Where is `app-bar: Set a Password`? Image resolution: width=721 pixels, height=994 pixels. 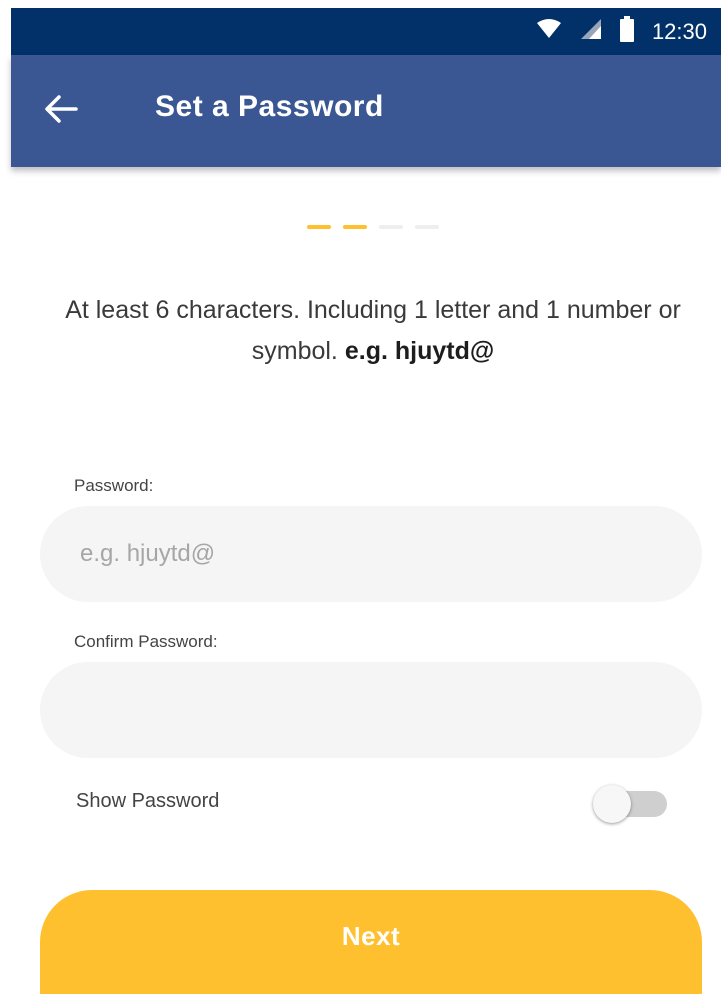 app-bar: Set a Password is located at coordinates (366, 111).